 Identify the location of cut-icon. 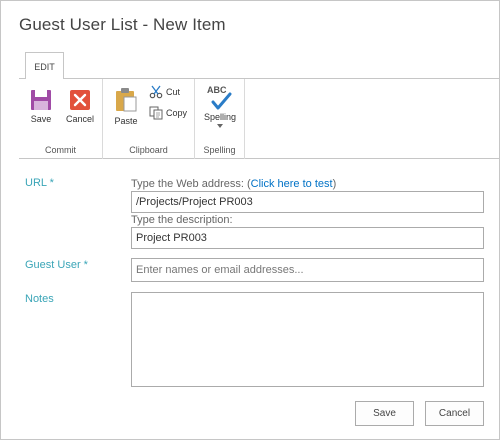
(156, 92).